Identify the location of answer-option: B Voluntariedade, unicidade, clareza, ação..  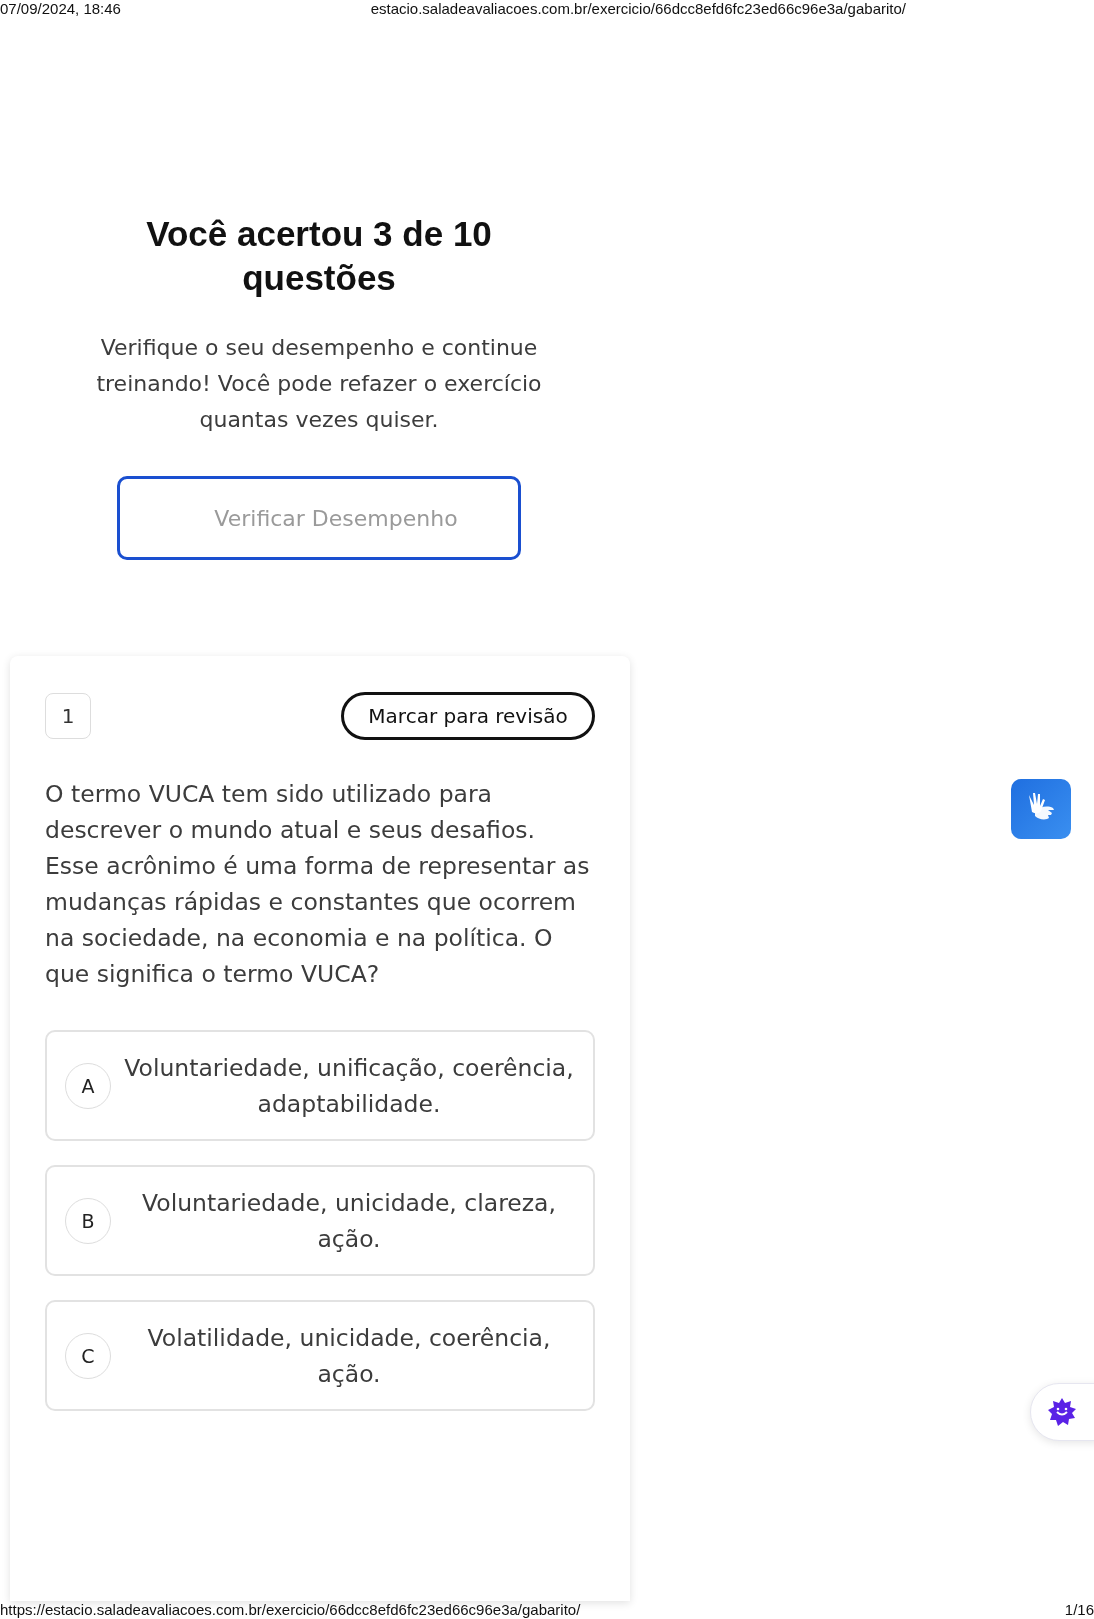
(320, 1220).